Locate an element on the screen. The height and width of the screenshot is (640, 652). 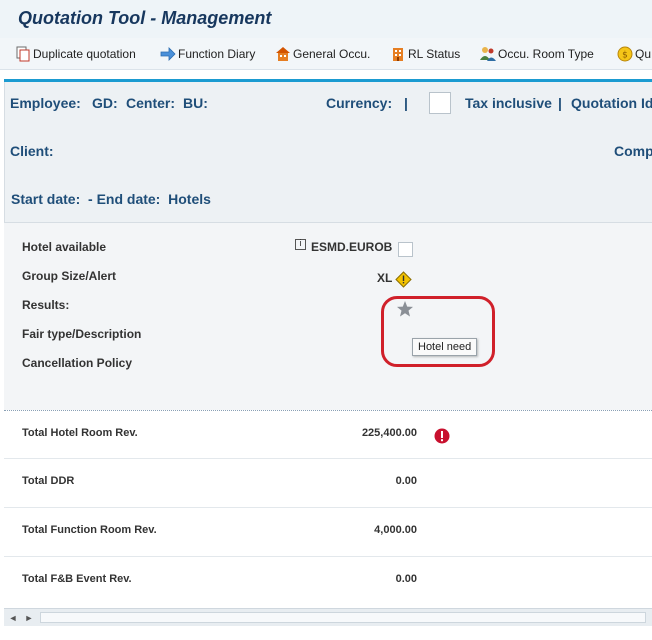
building-icon is located at coordinates (283, 54).